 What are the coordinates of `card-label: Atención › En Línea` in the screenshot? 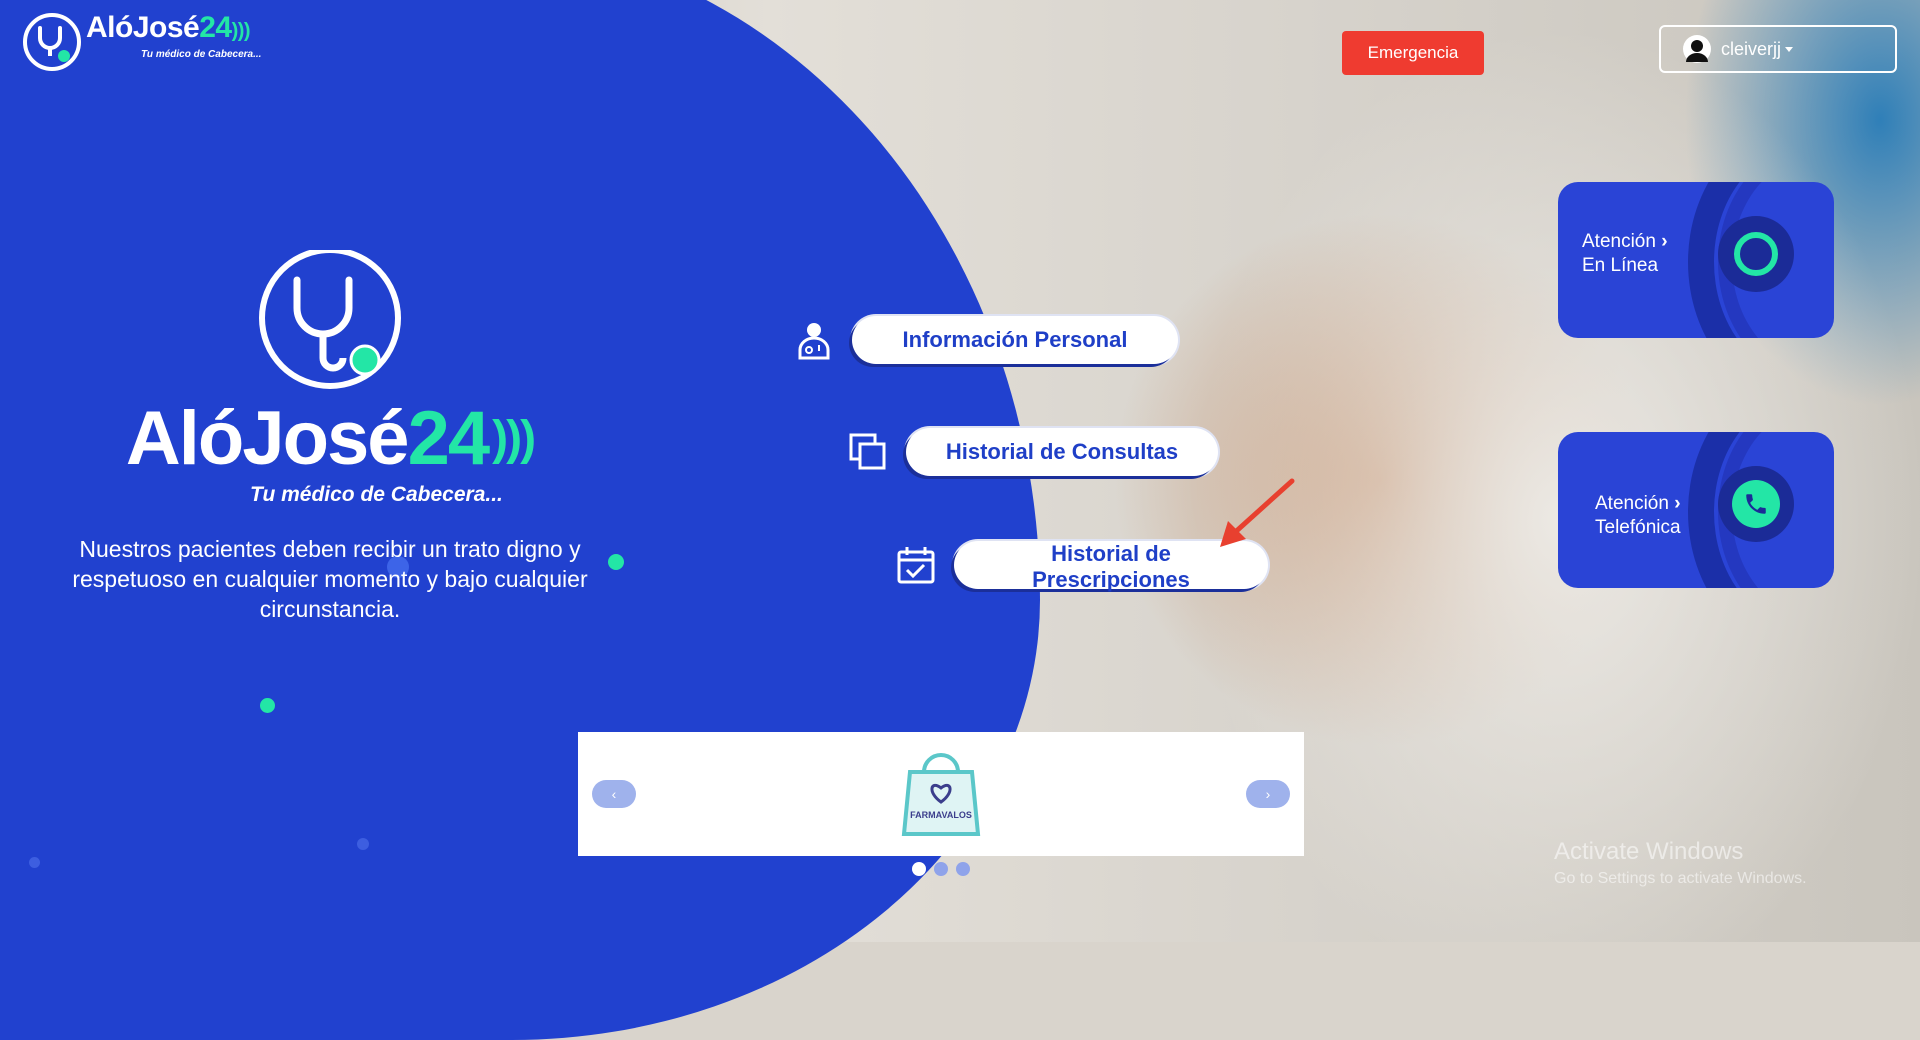 It's located at (1625, 253).